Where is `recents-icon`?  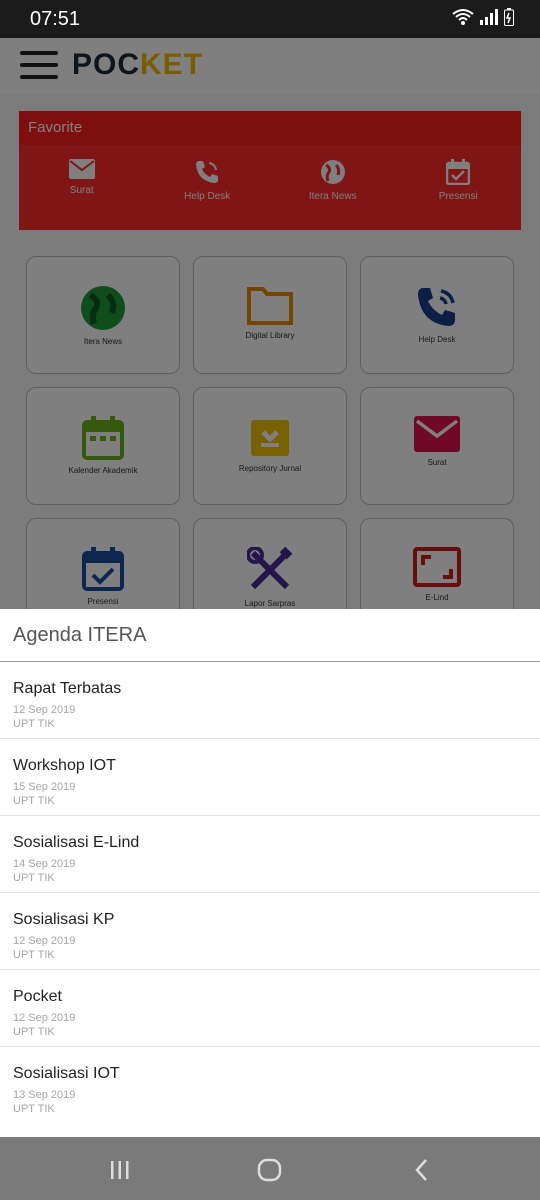 recents-icon is located at coordinates (120, 1170).